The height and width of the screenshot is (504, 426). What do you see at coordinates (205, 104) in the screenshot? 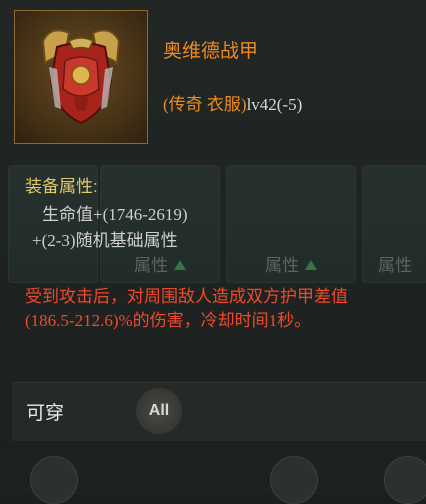
I see `item-type-prefix: (传奇 衣服)` at bounding box center [205, 104].